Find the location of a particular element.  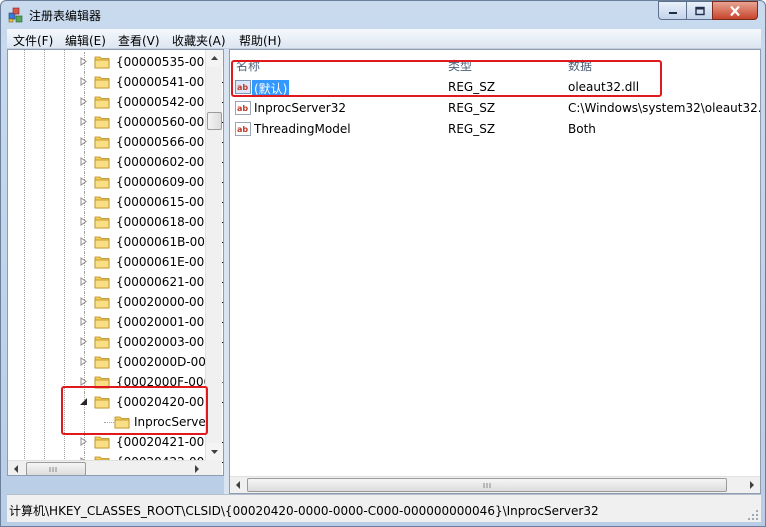

close-icon is located at coordinates (735, 10).